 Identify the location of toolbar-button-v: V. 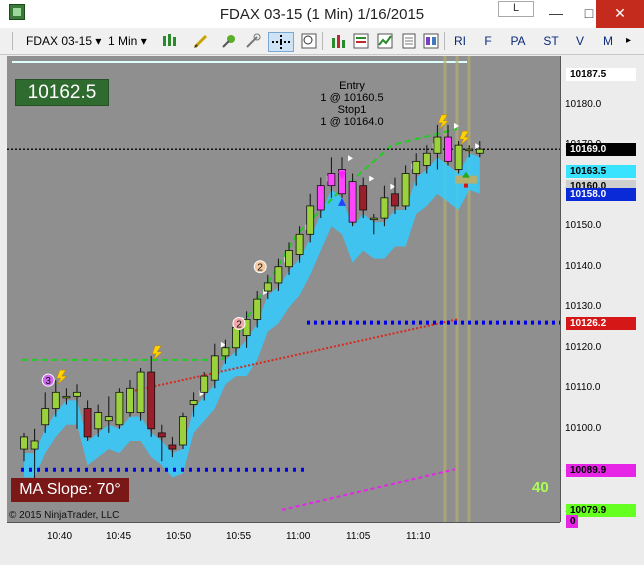
(580, 41).